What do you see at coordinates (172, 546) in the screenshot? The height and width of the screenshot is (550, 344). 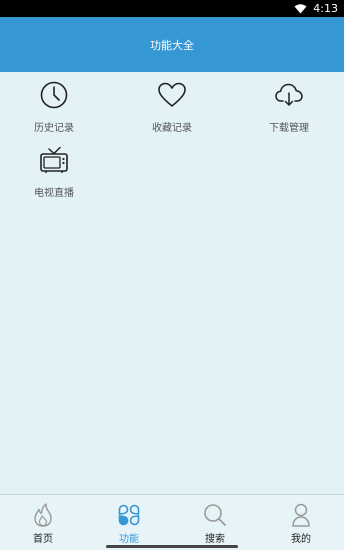 I see `home-indicator` at bounding box center [172, 546].